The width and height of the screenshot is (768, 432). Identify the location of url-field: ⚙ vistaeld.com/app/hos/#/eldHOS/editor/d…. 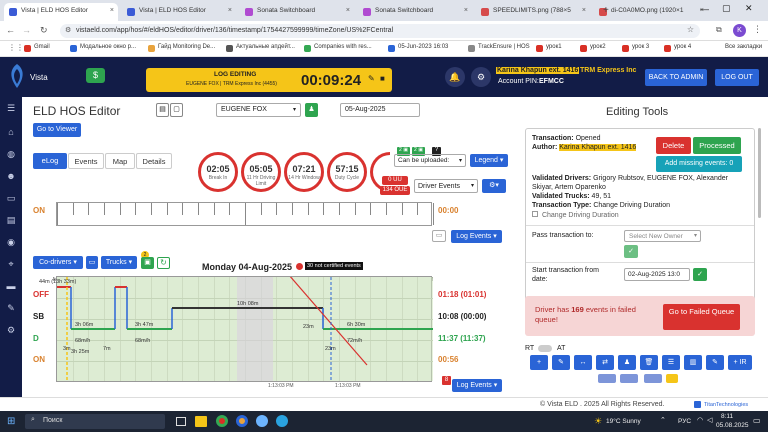
(380, 31).